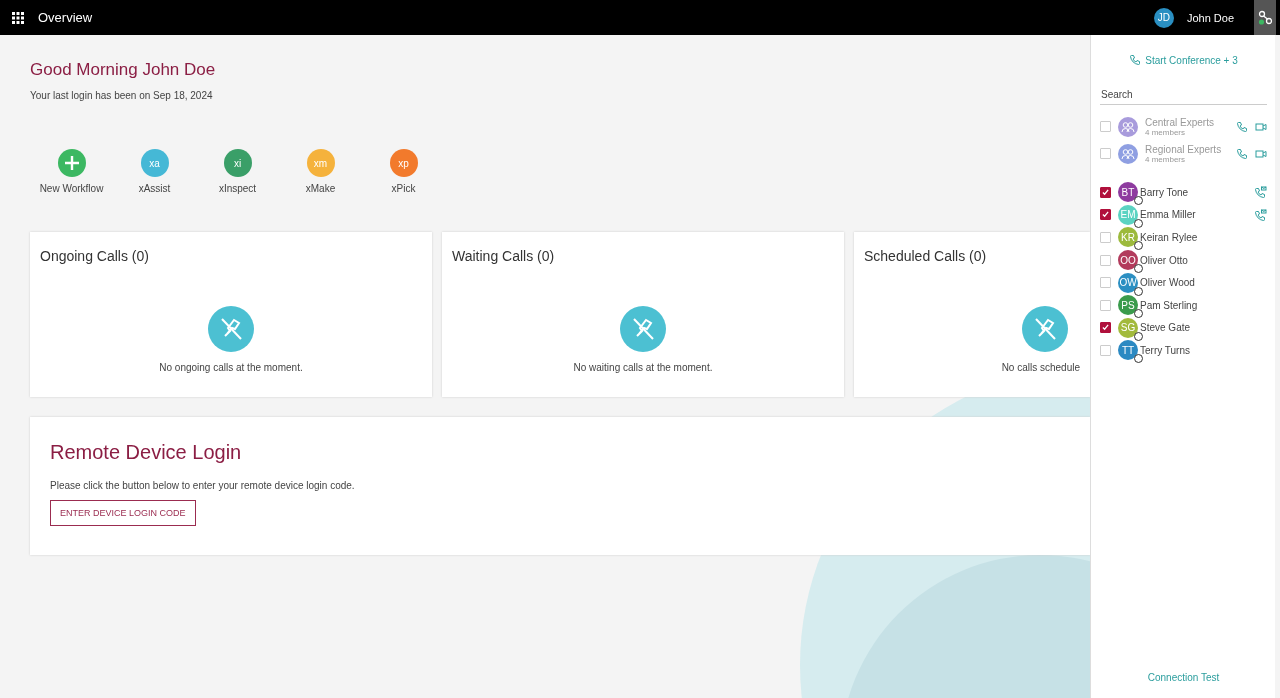 Image resolution: width=1280 pixels, height=698 pixels. I want to click on empty-message: No waiting calls at the moment., so click(643, 367).